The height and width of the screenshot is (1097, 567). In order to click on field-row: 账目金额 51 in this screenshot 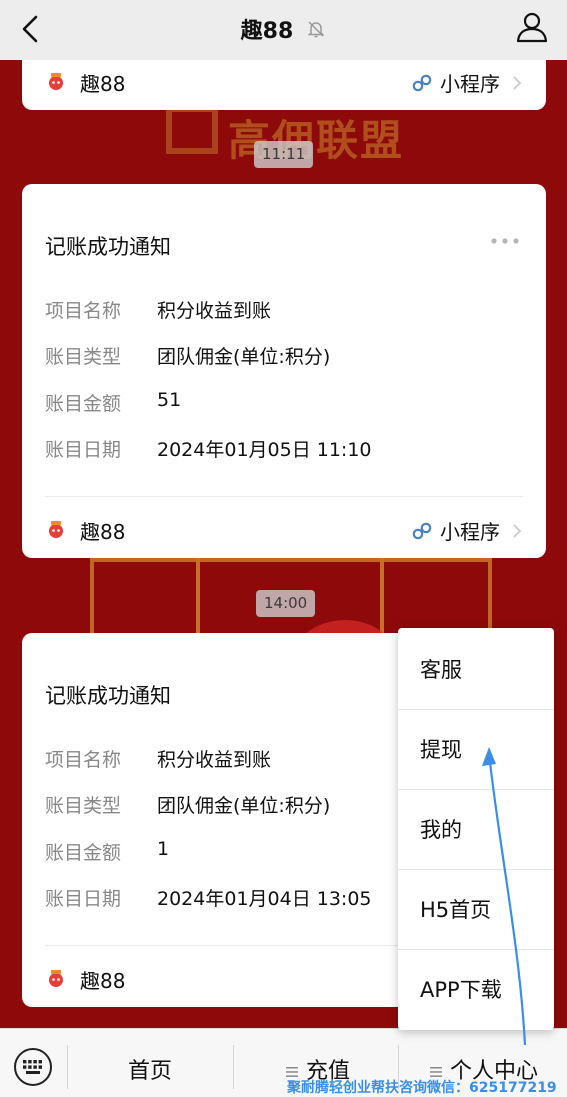, I will do `click(113, 402)`.